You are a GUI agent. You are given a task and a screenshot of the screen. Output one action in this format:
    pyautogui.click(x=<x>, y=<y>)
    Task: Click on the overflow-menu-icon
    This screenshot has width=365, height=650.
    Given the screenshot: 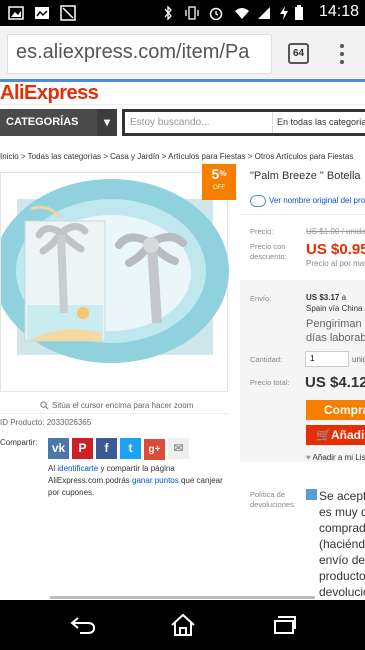 What is the action you would take?
    pyautogui.click(x=342, y=54)
    